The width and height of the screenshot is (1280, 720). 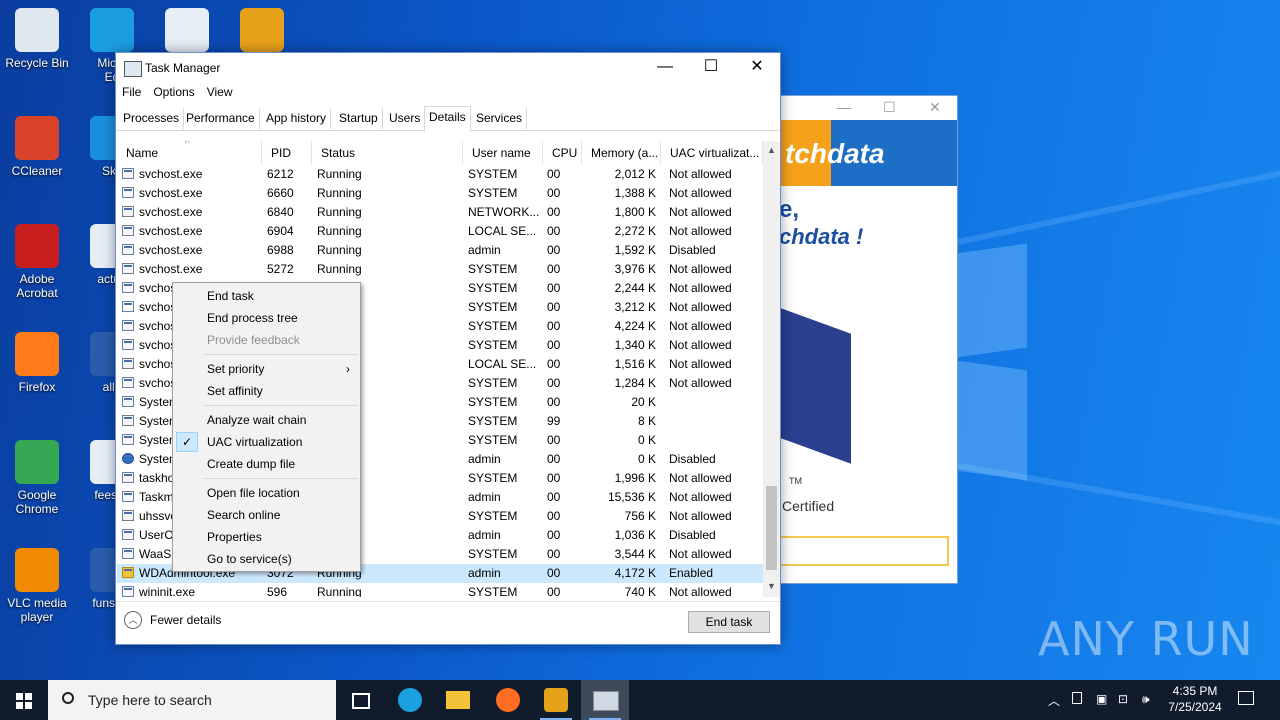 I want to click on device-icon: ▣, so click(x=1101, y=699).